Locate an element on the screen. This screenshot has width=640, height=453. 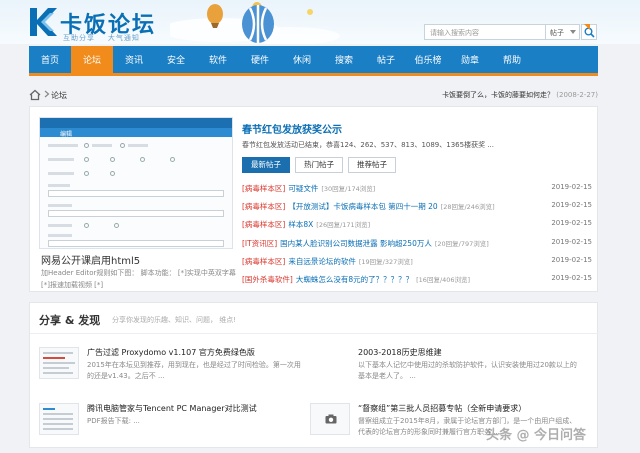
logo-slogan: 互助分享 大气通知 is located at coordinates (101, 38).